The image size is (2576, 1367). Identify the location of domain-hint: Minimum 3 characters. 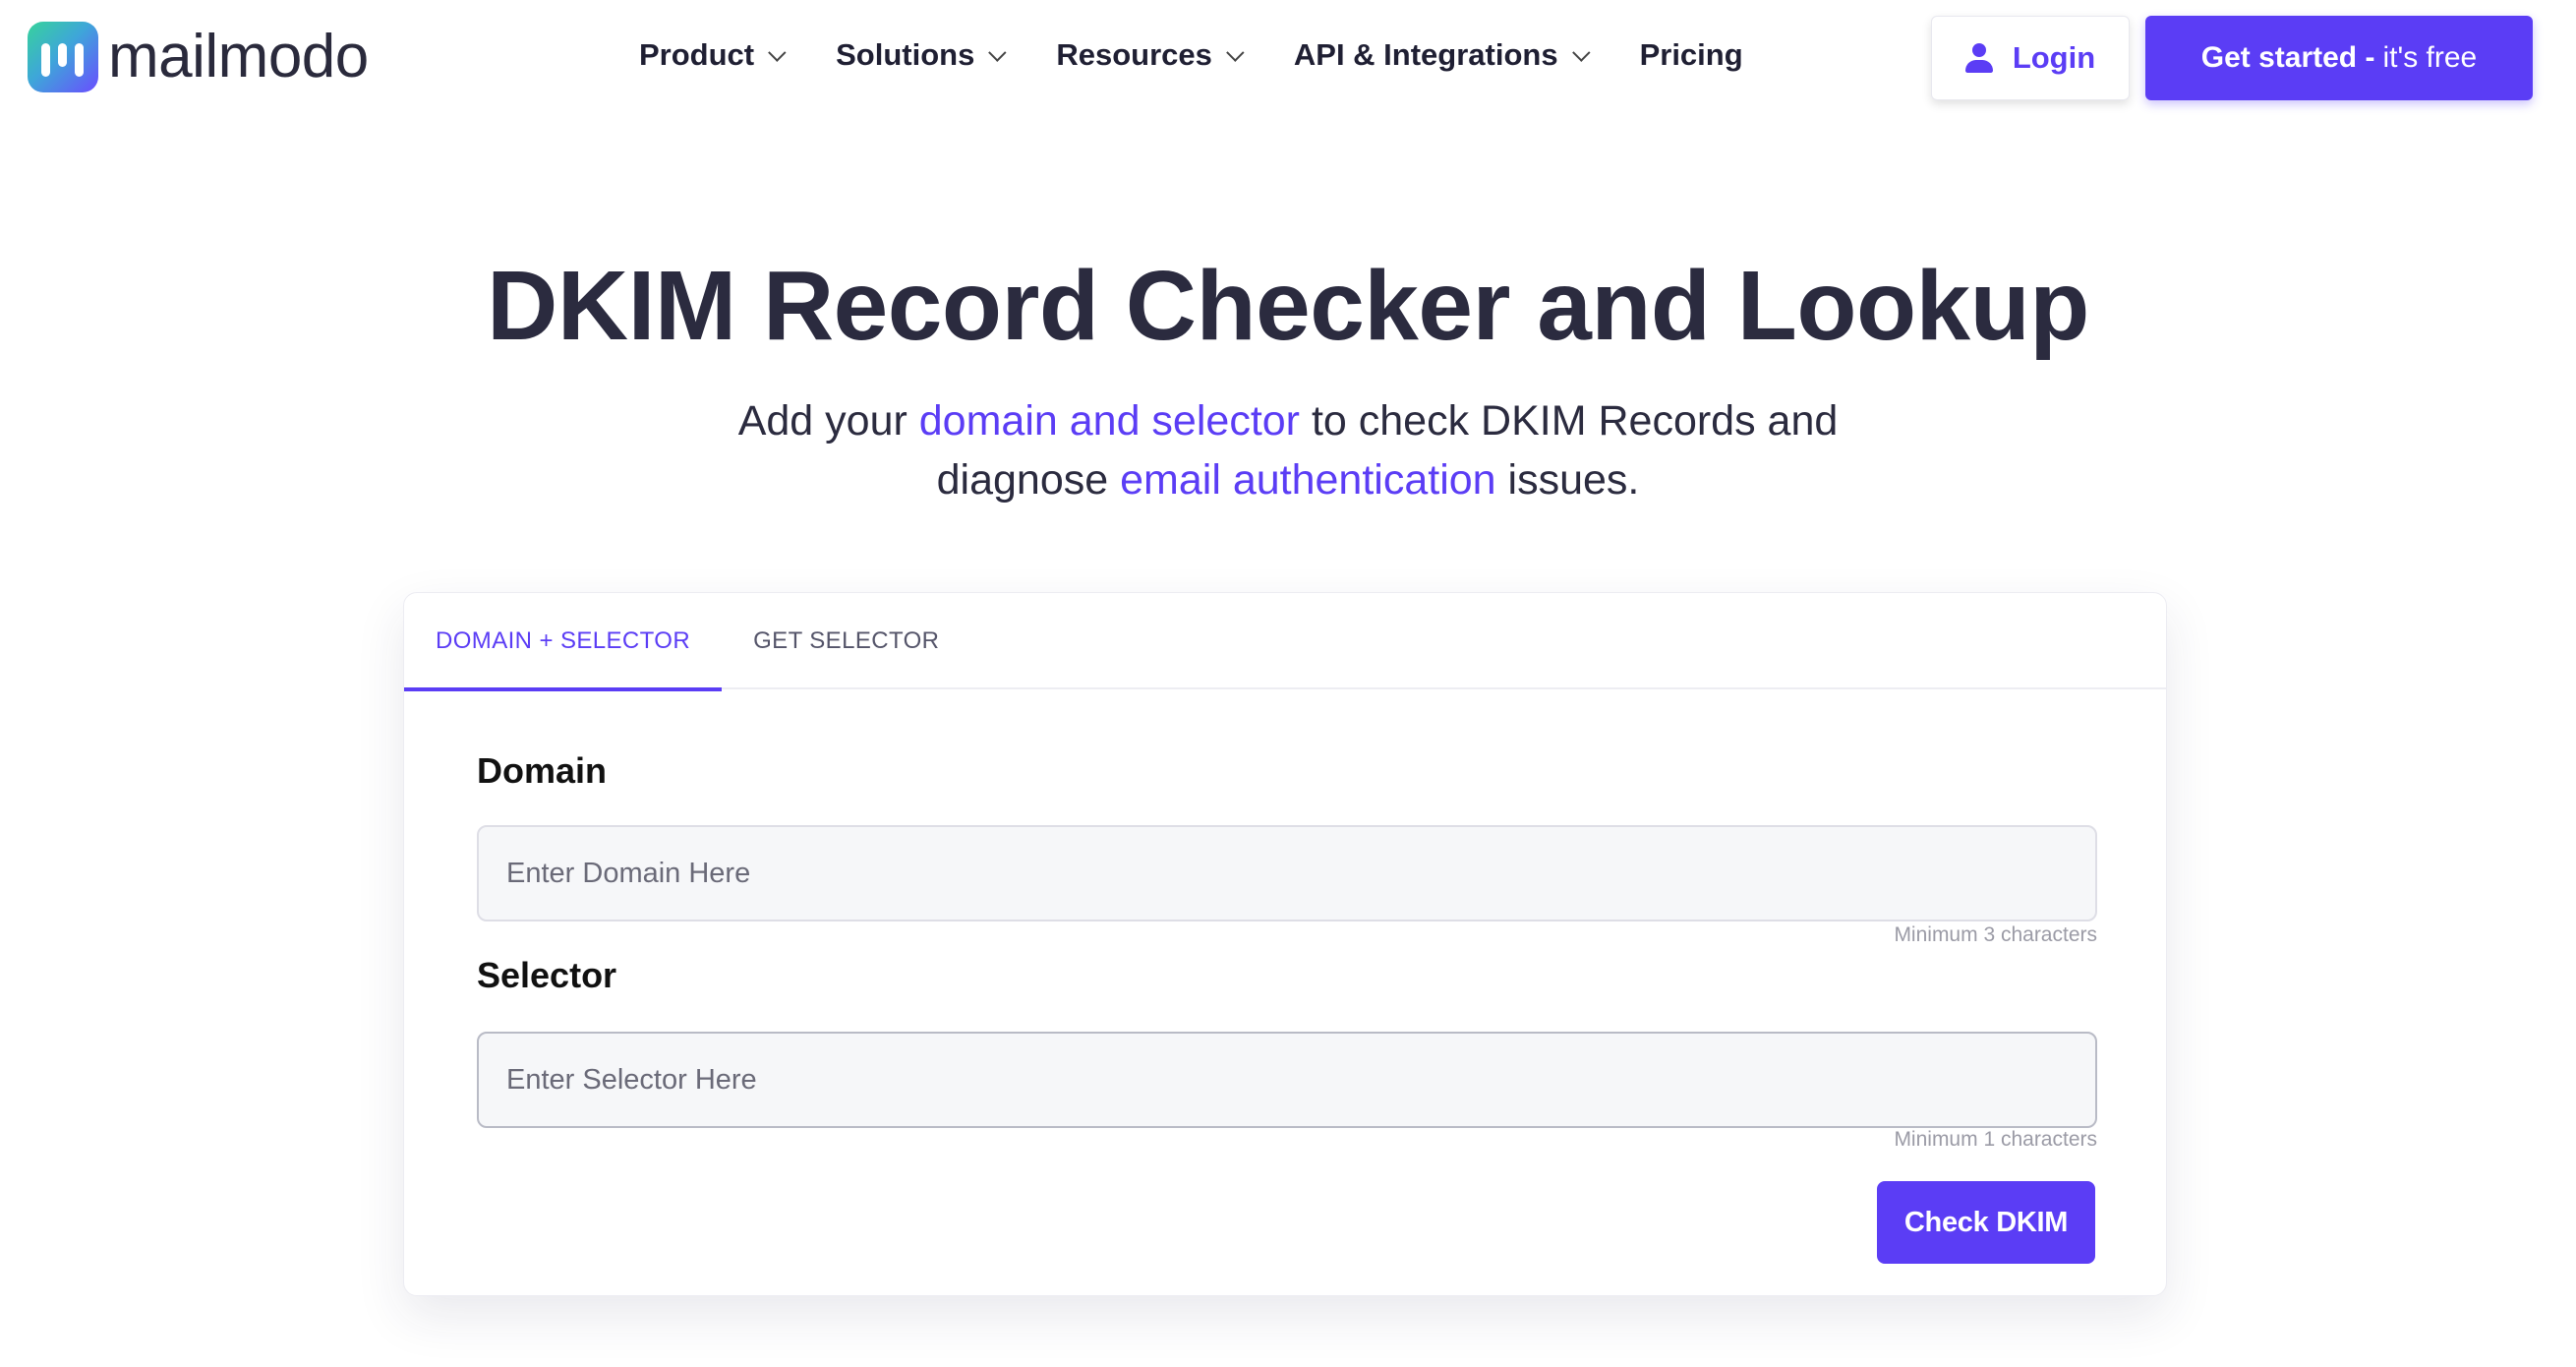
(1995, 934).